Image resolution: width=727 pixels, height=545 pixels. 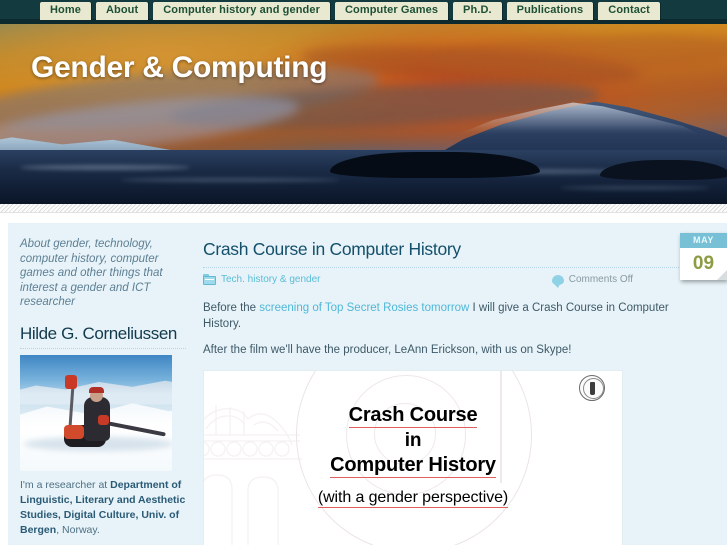 I want to click on nav-tab-home: Home, so click(x=65, y=11).